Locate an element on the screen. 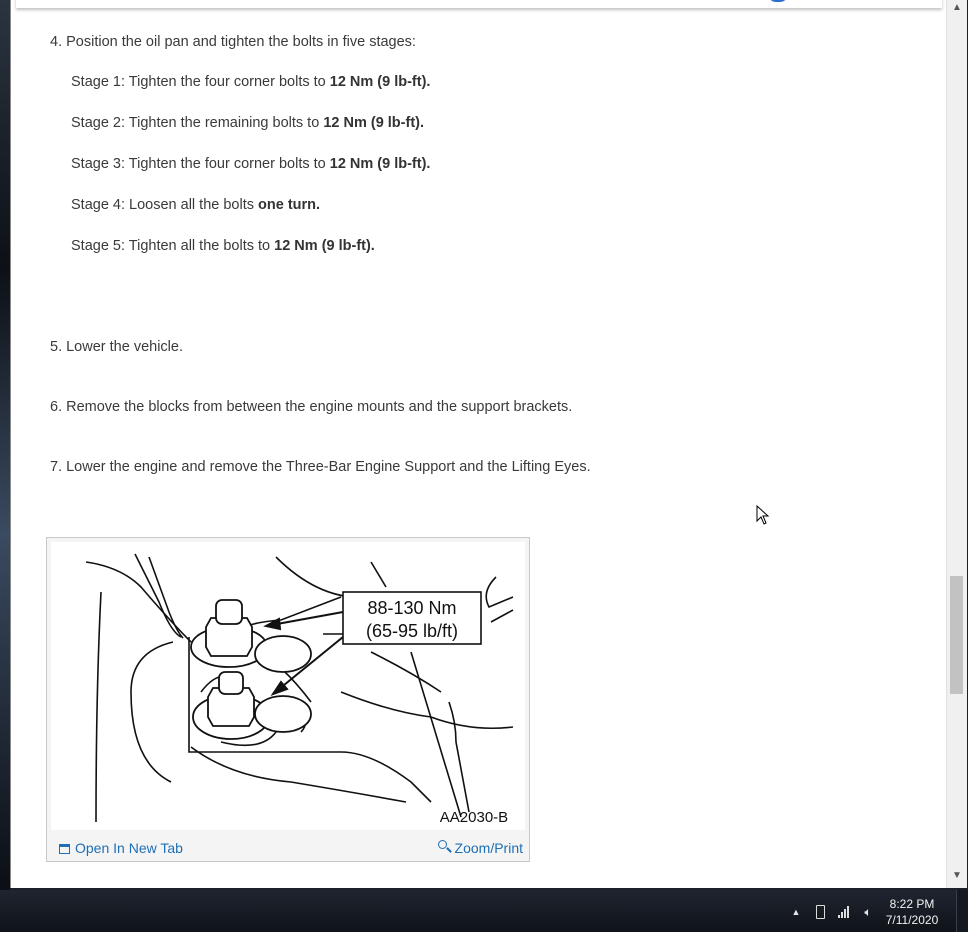 Image resolution: width=968 pixels, height=932 pixels. open-new-tab-label: Open In New Tab is located at coordinates (129, 848).